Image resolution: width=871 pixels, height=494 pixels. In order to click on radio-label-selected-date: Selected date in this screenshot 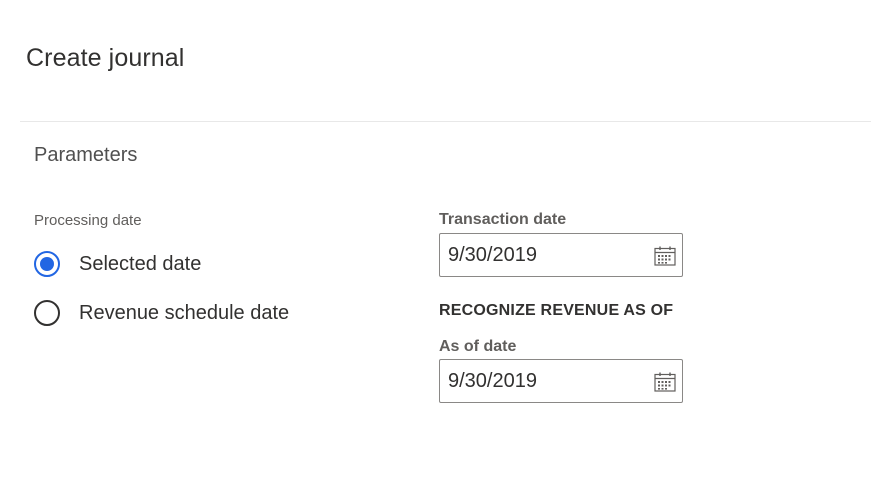, I will do `click(140, 263)`.